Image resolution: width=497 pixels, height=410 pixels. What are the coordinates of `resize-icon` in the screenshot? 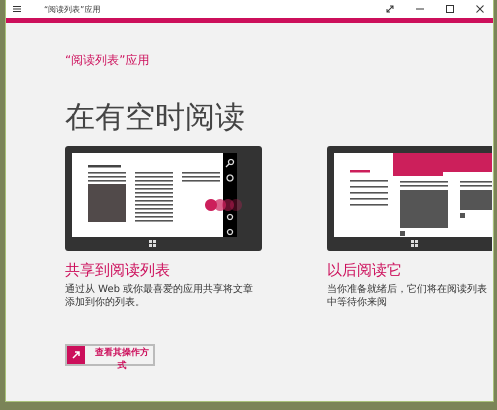 It's located at (390, 9).